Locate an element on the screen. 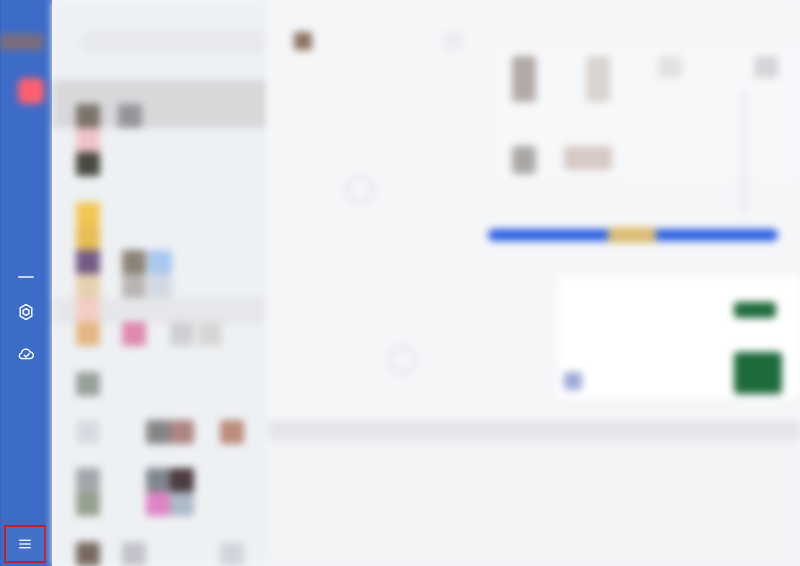 This screenshot has width=800, height=566. hexagon-button is located at coordinates (26, 312).